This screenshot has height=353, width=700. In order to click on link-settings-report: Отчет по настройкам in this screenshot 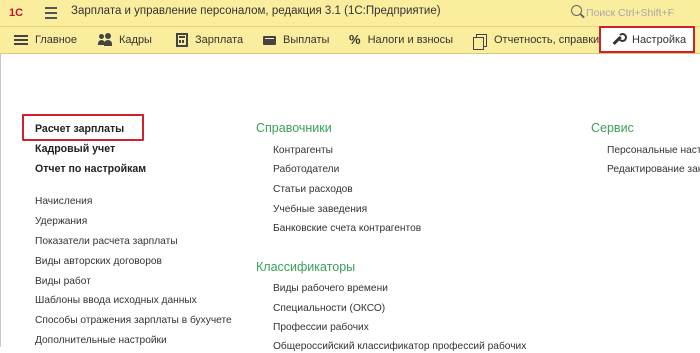, I will do `click(90, 169)`.